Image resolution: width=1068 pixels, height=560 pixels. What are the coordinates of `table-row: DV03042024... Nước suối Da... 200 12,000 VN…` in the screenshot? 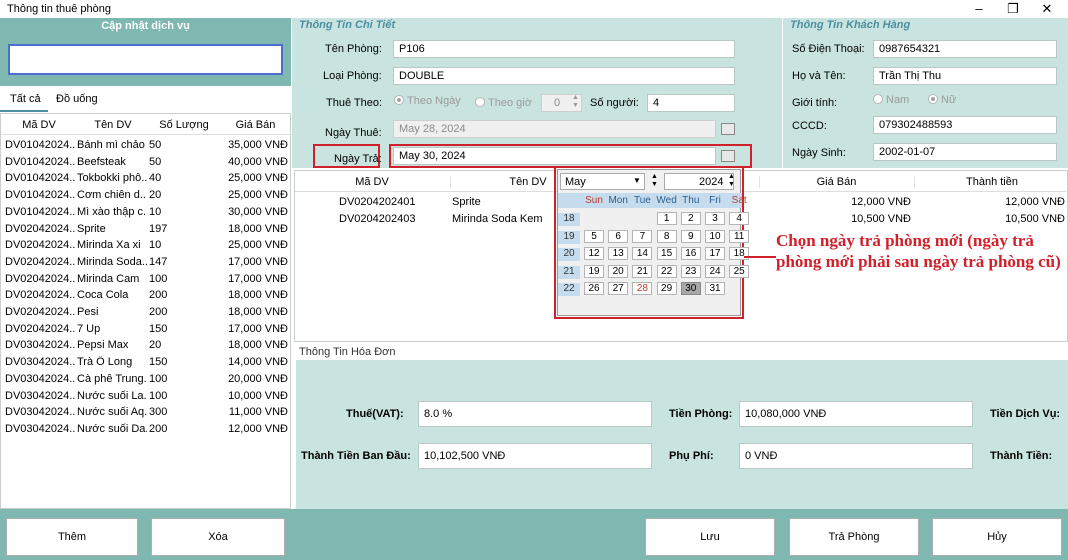 It's located at (145, 429).